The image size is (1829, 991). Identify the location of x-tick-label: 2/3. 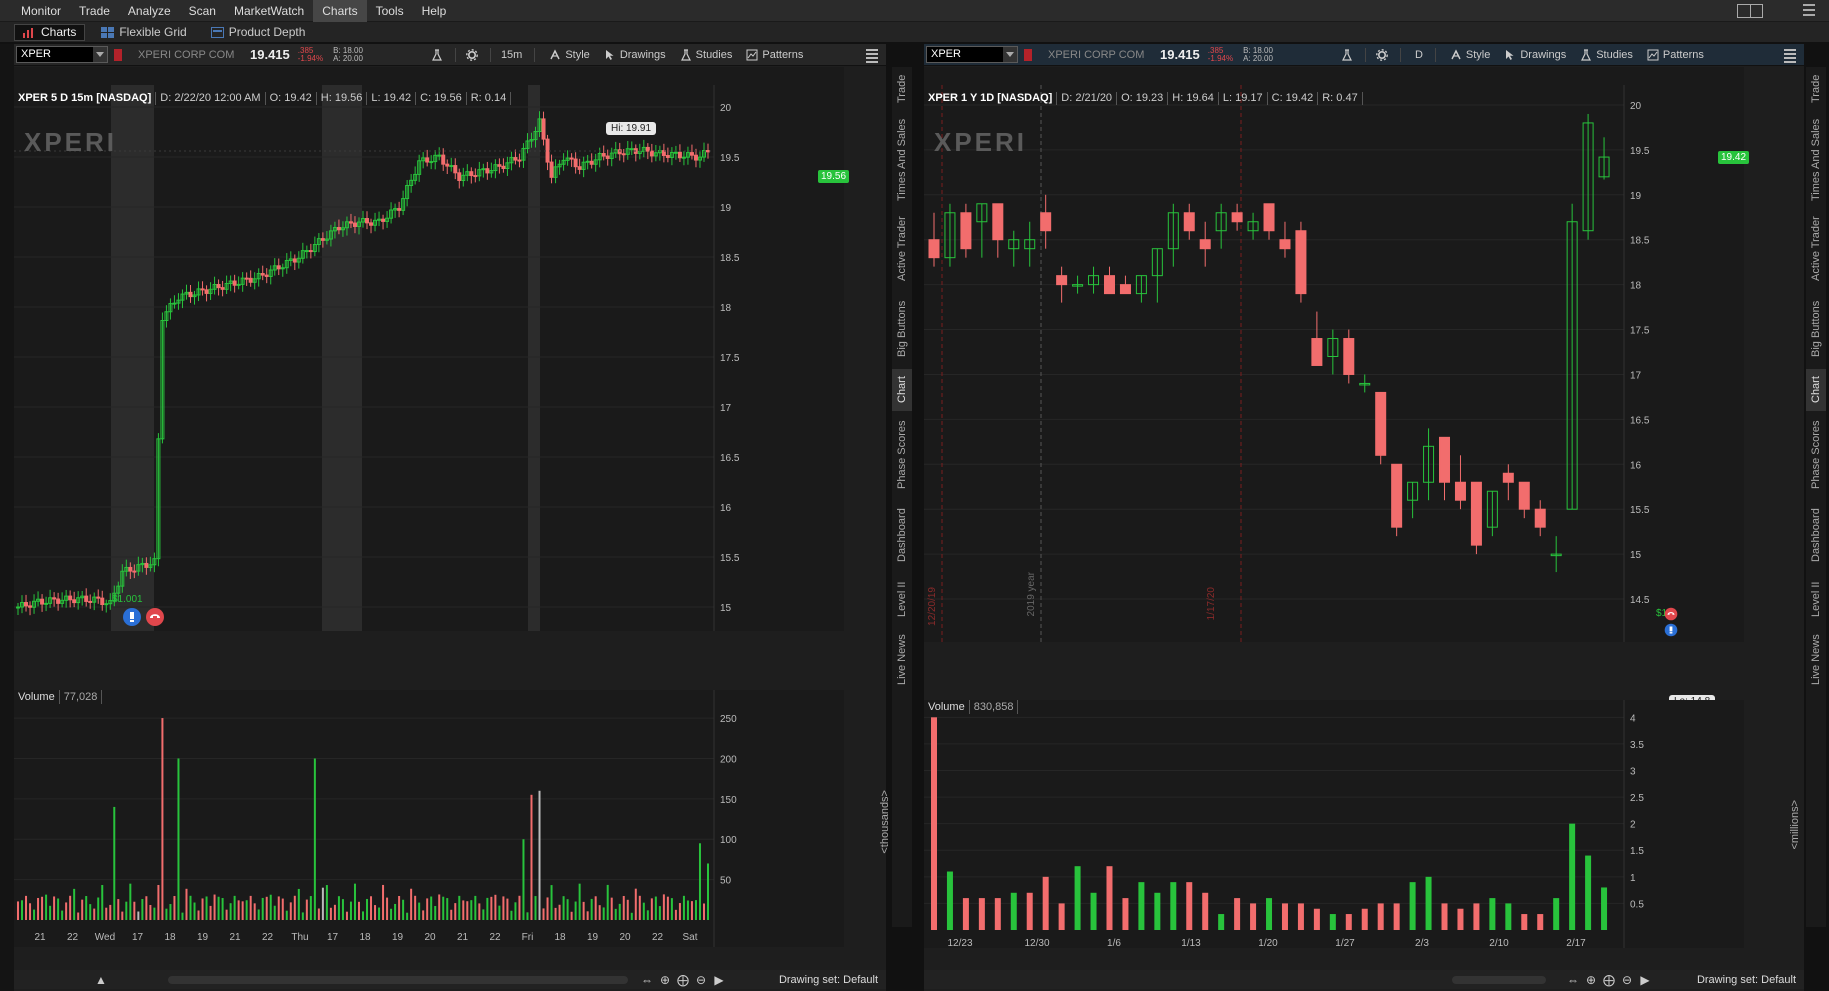
(1422, 943).